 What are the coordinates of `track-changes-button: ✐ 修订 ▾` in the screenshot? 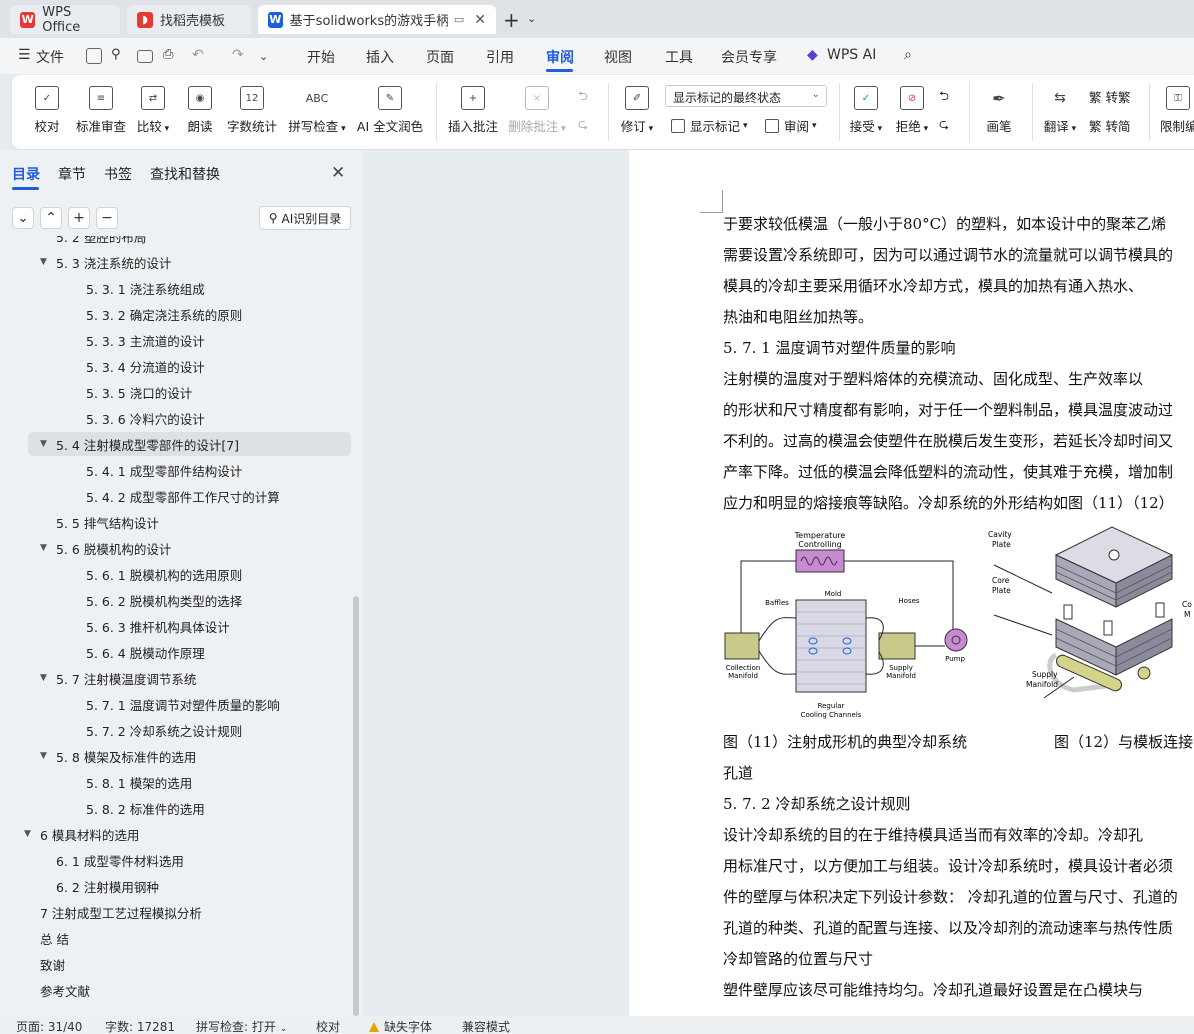 It's located at (637, 110).